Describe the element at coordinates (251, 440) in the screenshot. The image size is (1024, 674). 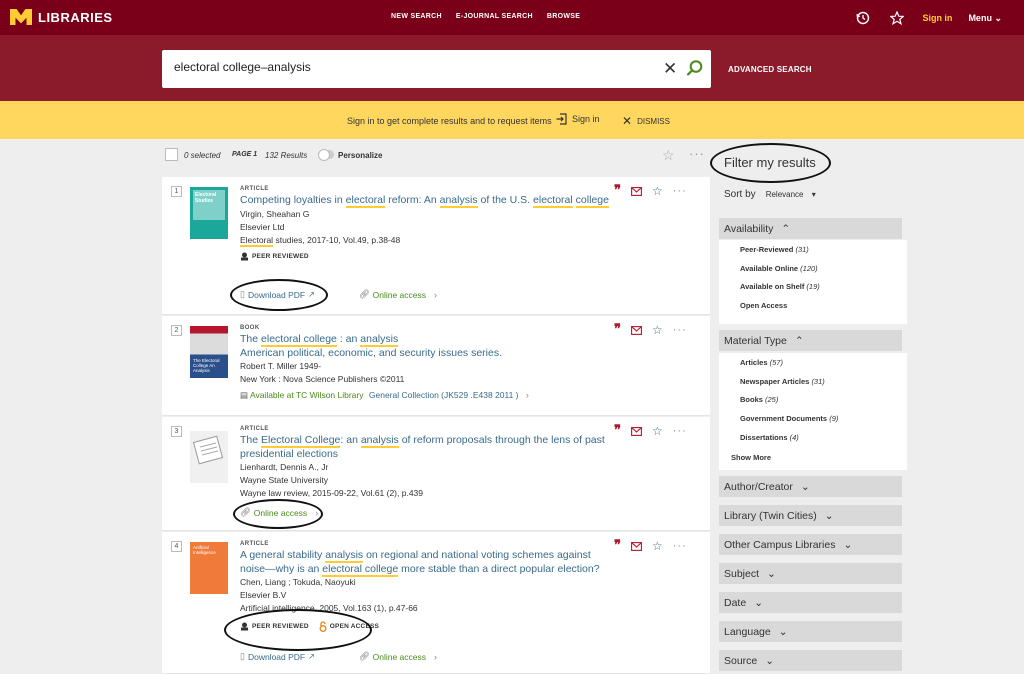
I see `title-text: The` at that location.